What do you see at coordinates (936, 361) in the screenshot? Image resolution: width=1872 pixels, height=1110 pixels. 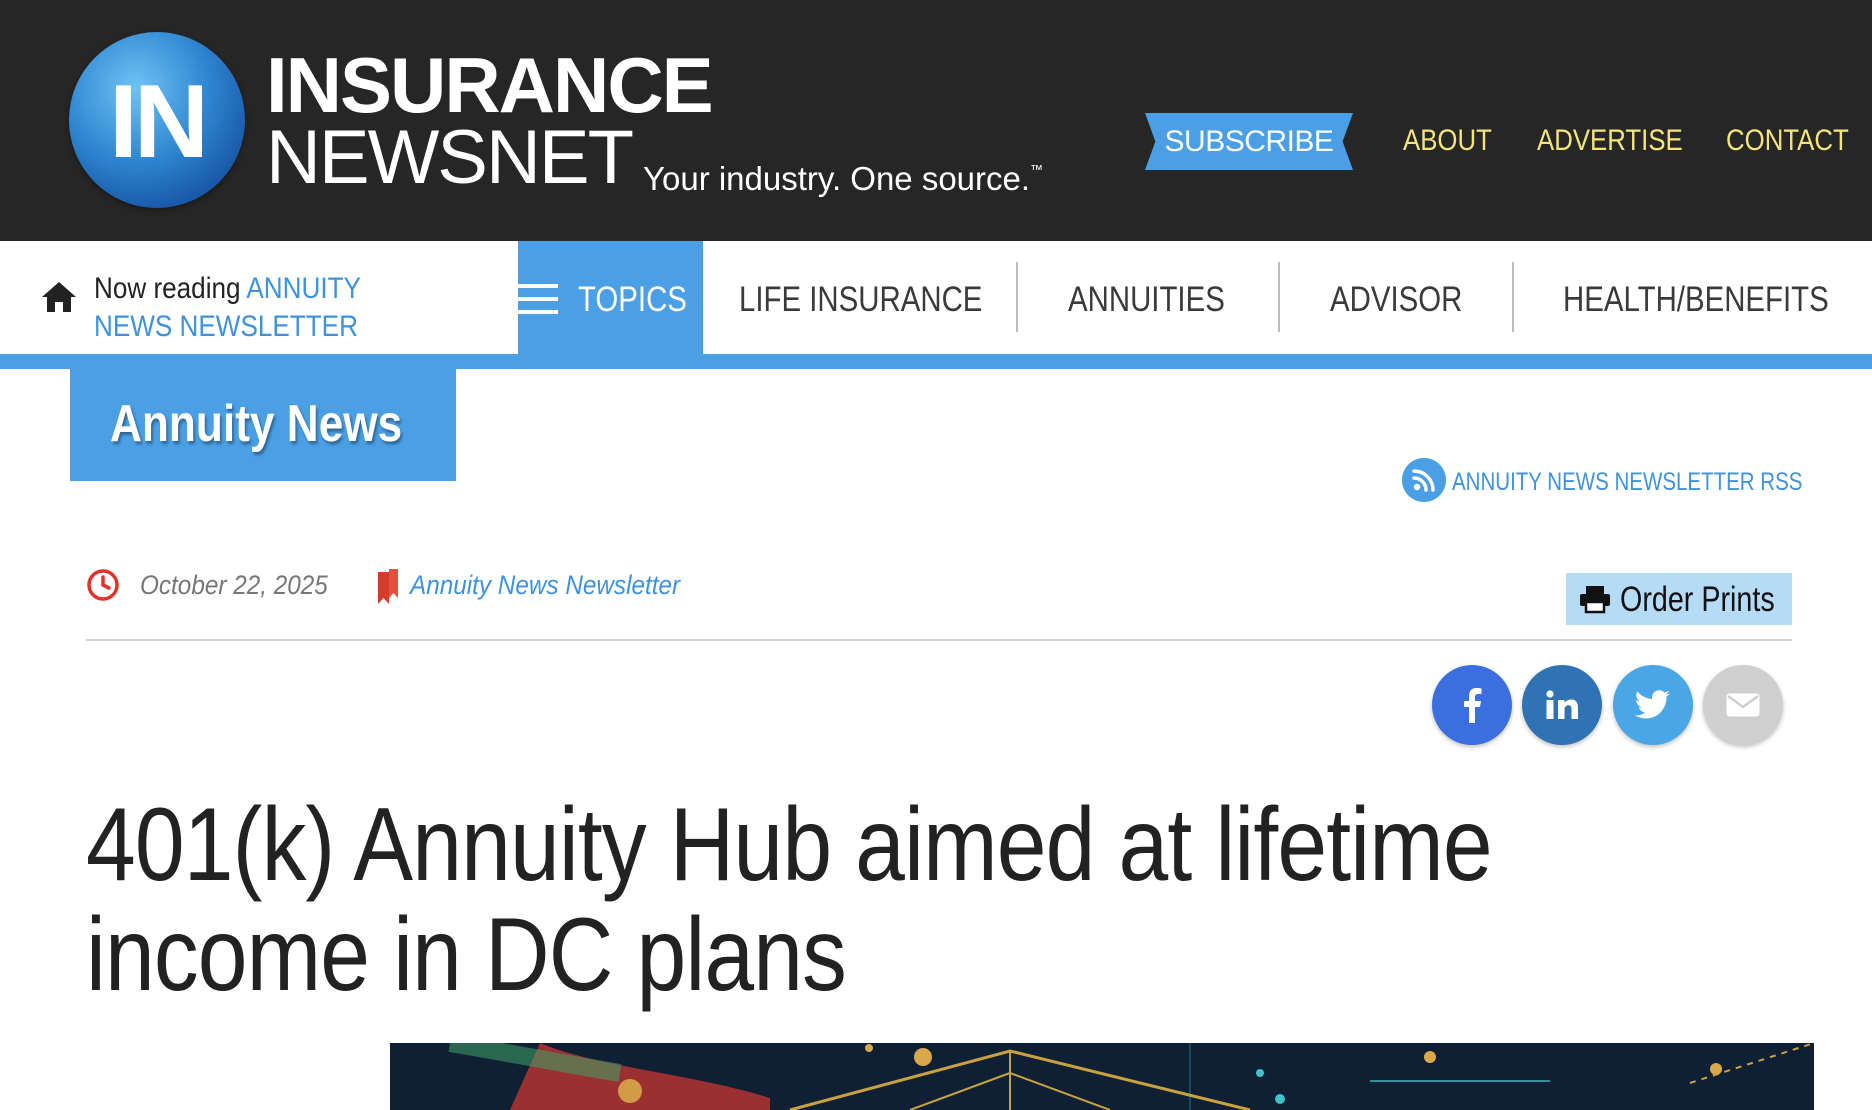 I see `nav-accent-bar` at bounding box center [936, 361].